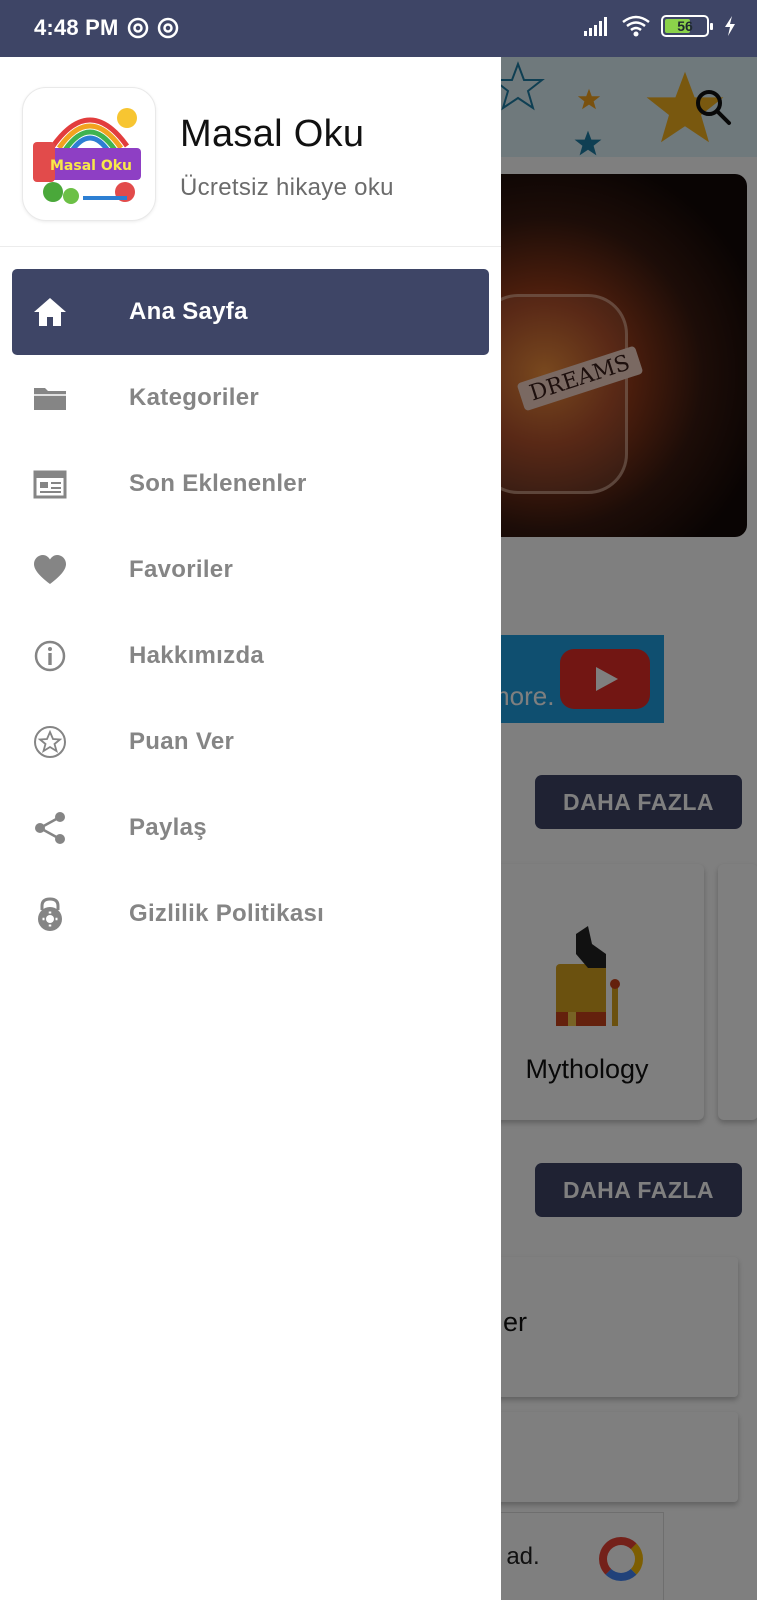 Image resolution: width=757 pixels, height=1600 pixels. I want to click on calendar-icon, so click(50, 484).